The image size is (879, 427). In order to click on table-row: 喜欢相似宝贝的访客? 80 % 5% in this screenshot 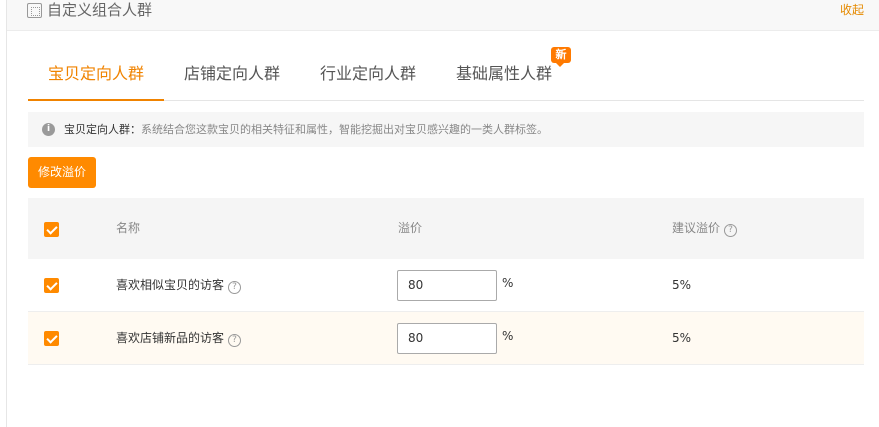, I will do `click(446, 285)`.